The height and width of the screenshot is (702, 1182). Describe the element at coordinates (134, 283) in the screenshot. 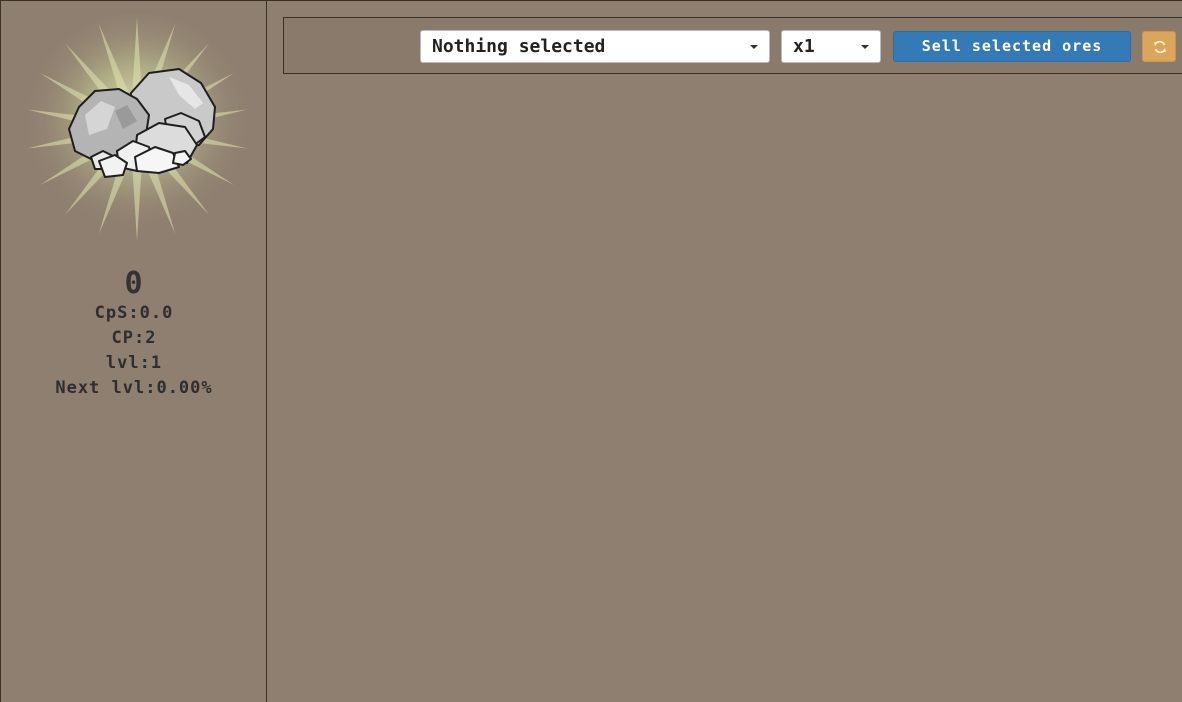

I see `ore-count: 0` at that location.